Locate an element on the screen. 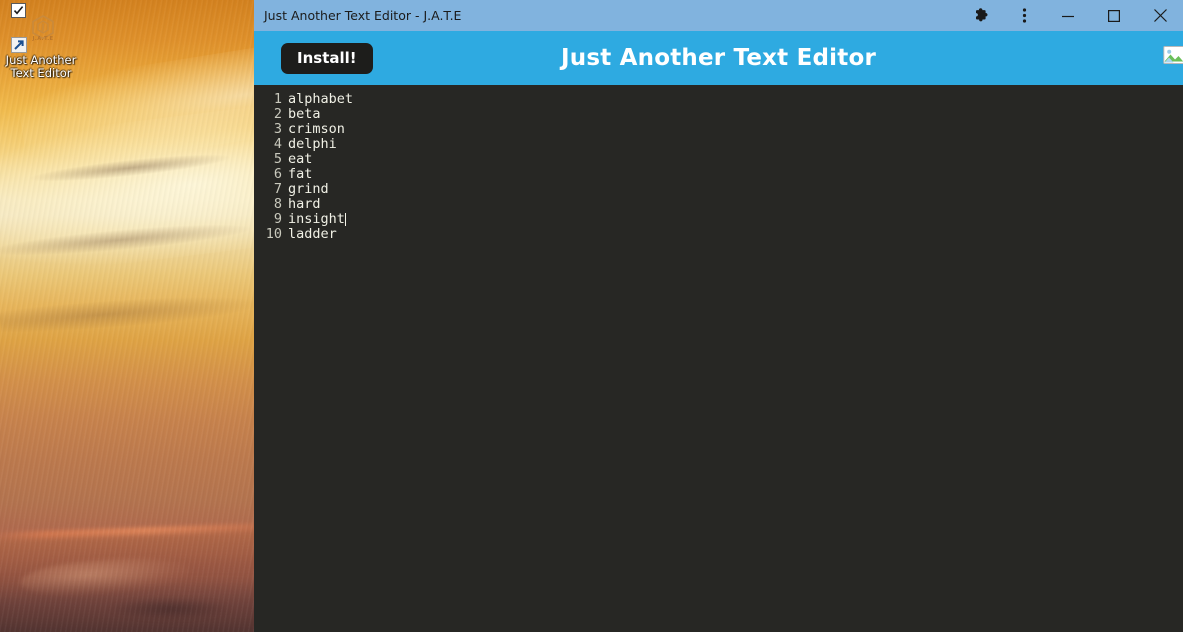 This screenshot has width=1183, height=632. app-header: Install! Just Another Text Editor is located at coordinates (718, 58).